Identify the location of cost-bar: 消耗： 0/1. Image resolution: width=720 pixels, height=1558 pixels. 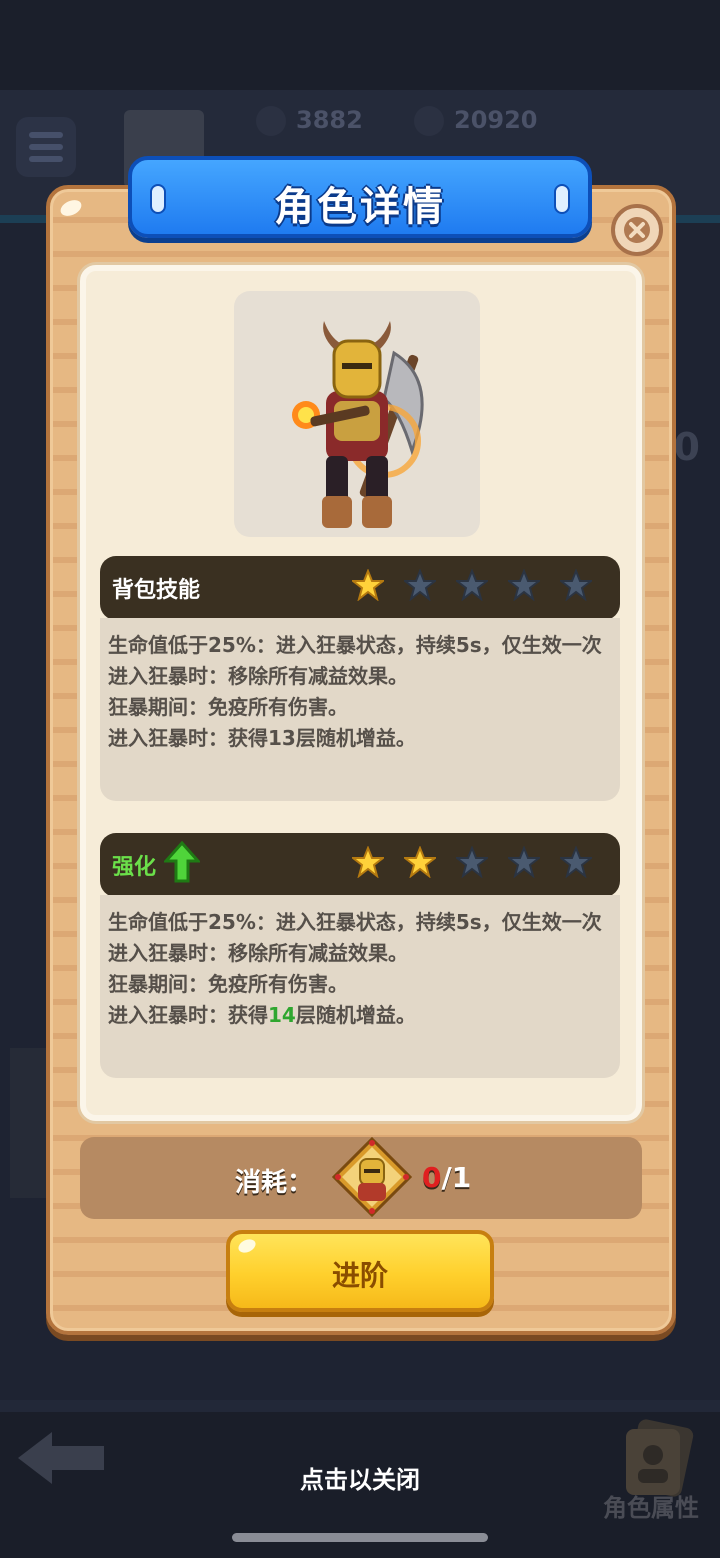
(361, 1178).